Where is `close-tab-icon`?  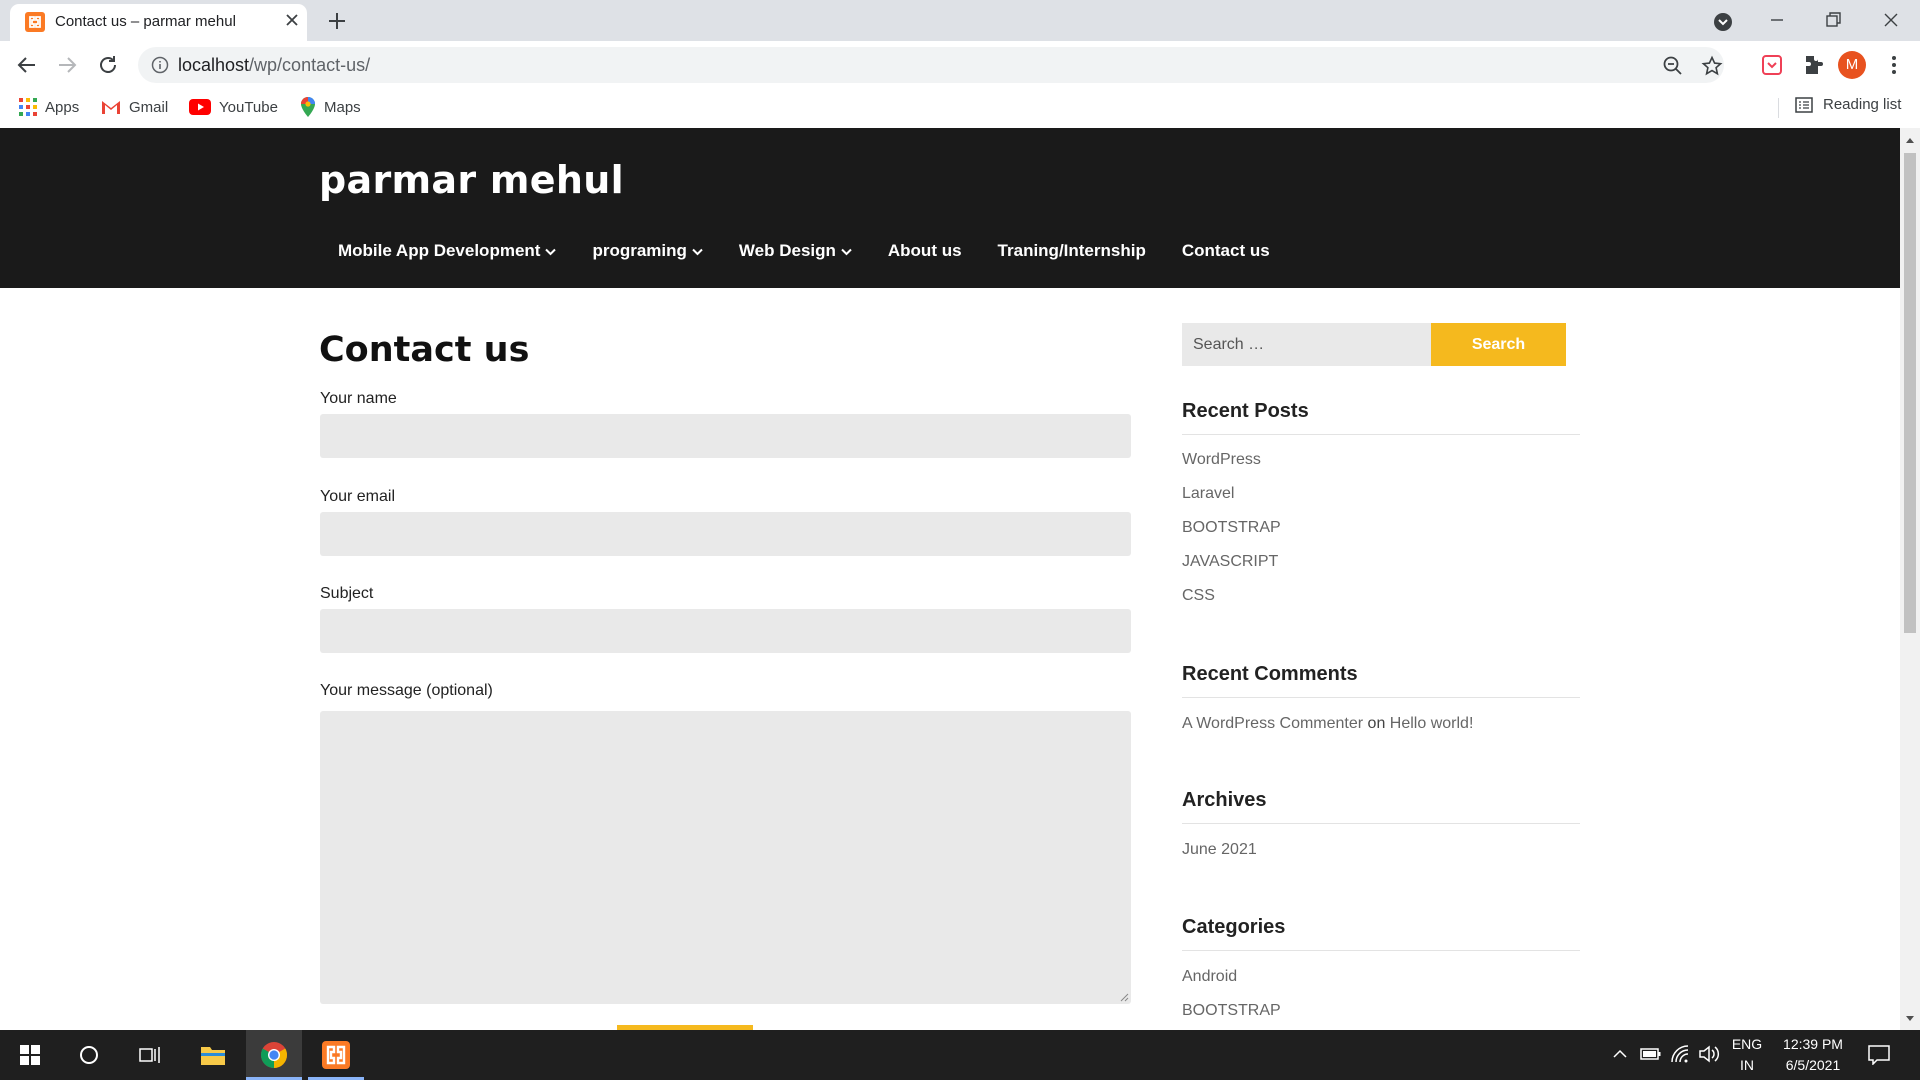 close-tab-icon is located at coordinates (292, 20).